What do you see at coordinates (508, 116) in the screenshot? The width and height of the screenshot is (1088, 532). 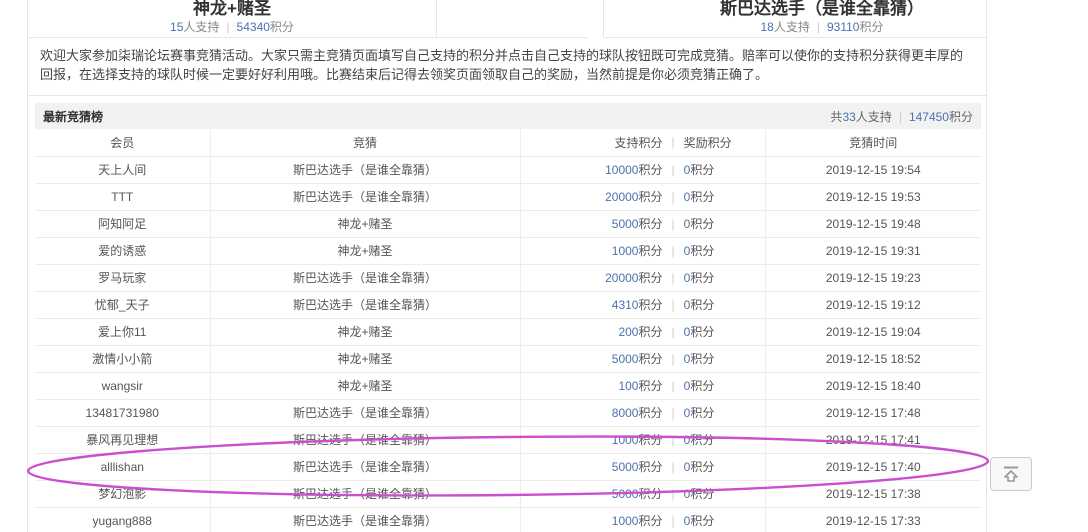 I see `board-title-bar: 最新竞猜榜 共33人支持 | 147450积分` at bounding box center [508, 116].